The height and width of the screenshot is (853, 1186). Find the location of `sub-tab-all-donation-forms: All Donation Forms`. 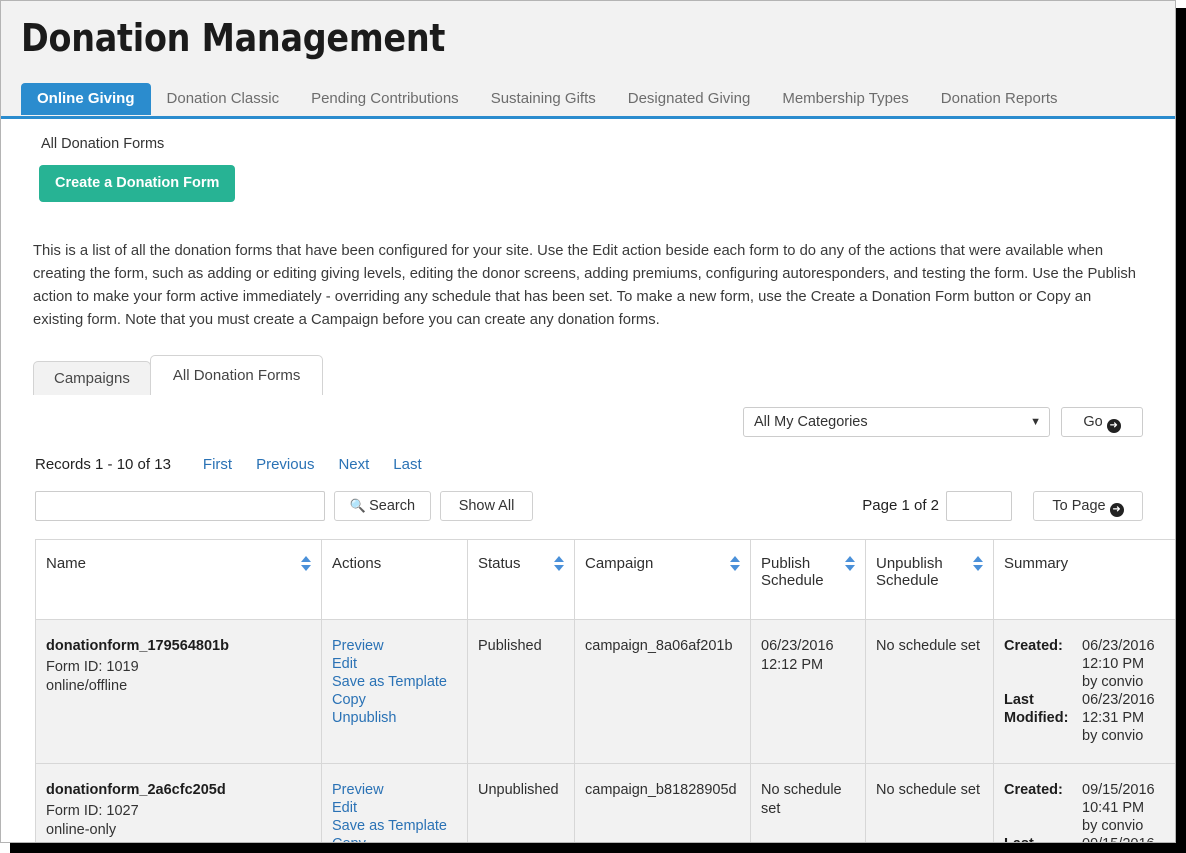

sub-tab-all-donation-forms: All Donation Forms is located at coordinates (236, 375).